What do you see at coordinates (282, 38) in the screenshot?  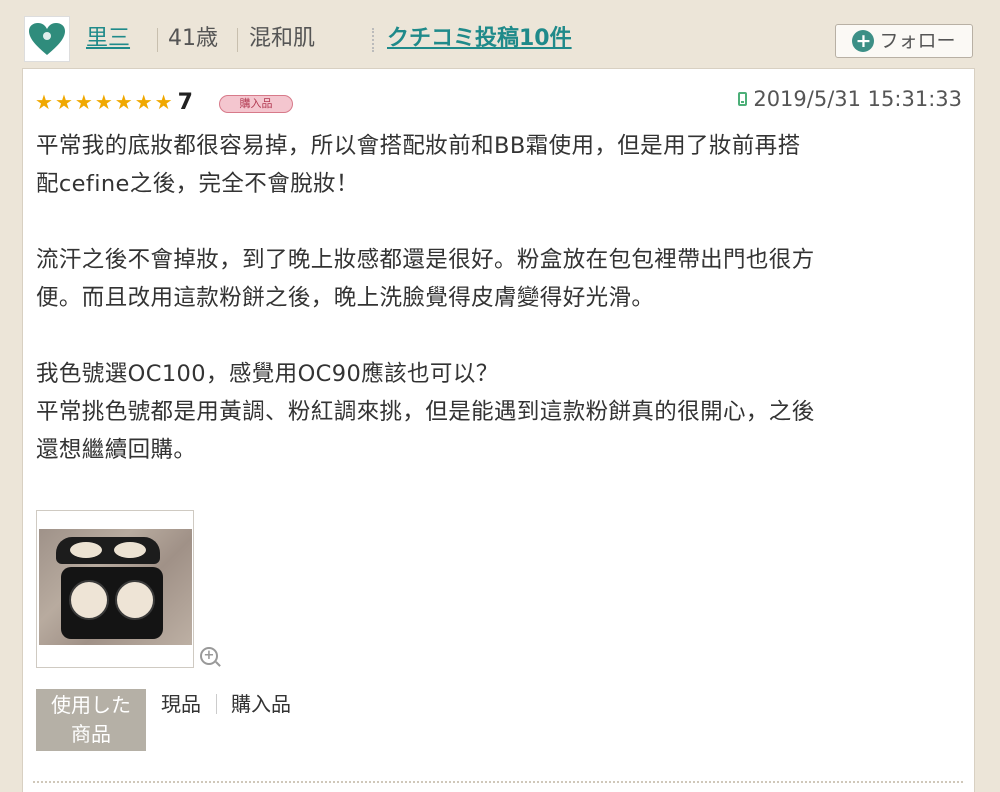 I see `reviewer-skin-type: 混和肌` at bounding box center [282, 38].